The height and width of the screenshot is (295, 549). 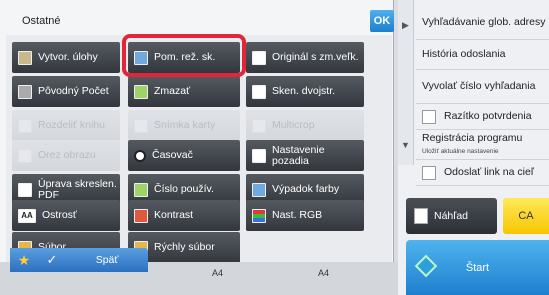 I want to click on button-label: Číslo použív., so click(x=184, y=189).